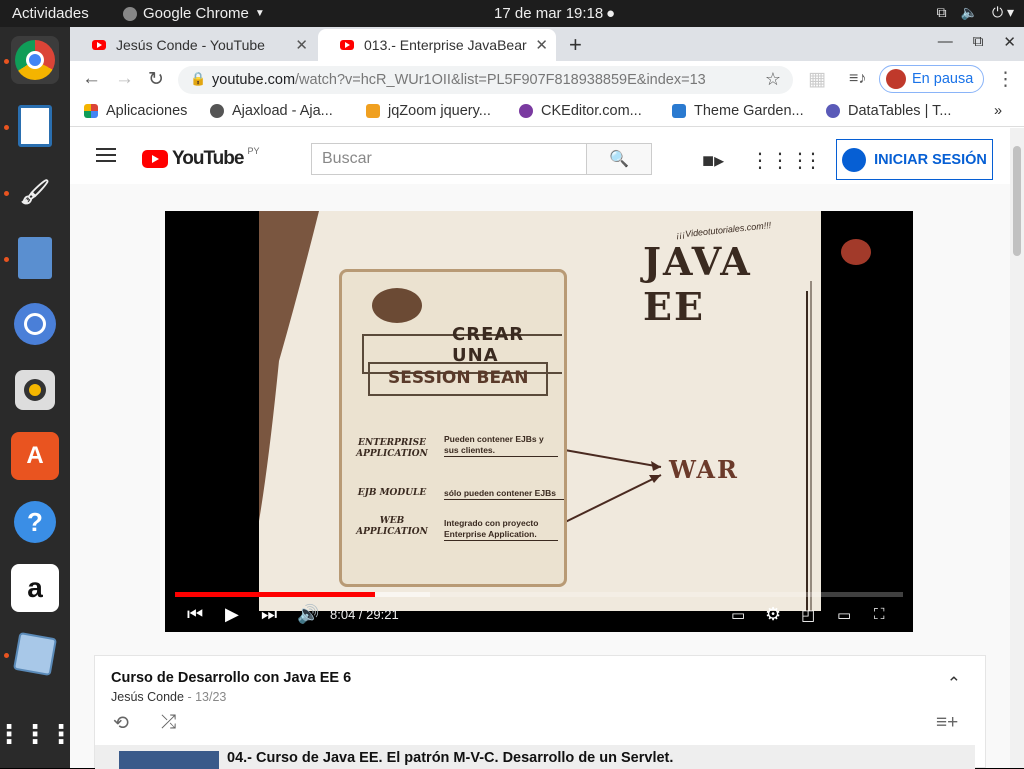 The height and width of the screenshot is (769, 1024). What do you see at coordinates (437, 45) in the screenshot?
I see `tab-enterprise-javabeans: 013.- Enterprise JavaBear ✕` at bounding box center [437, 45].